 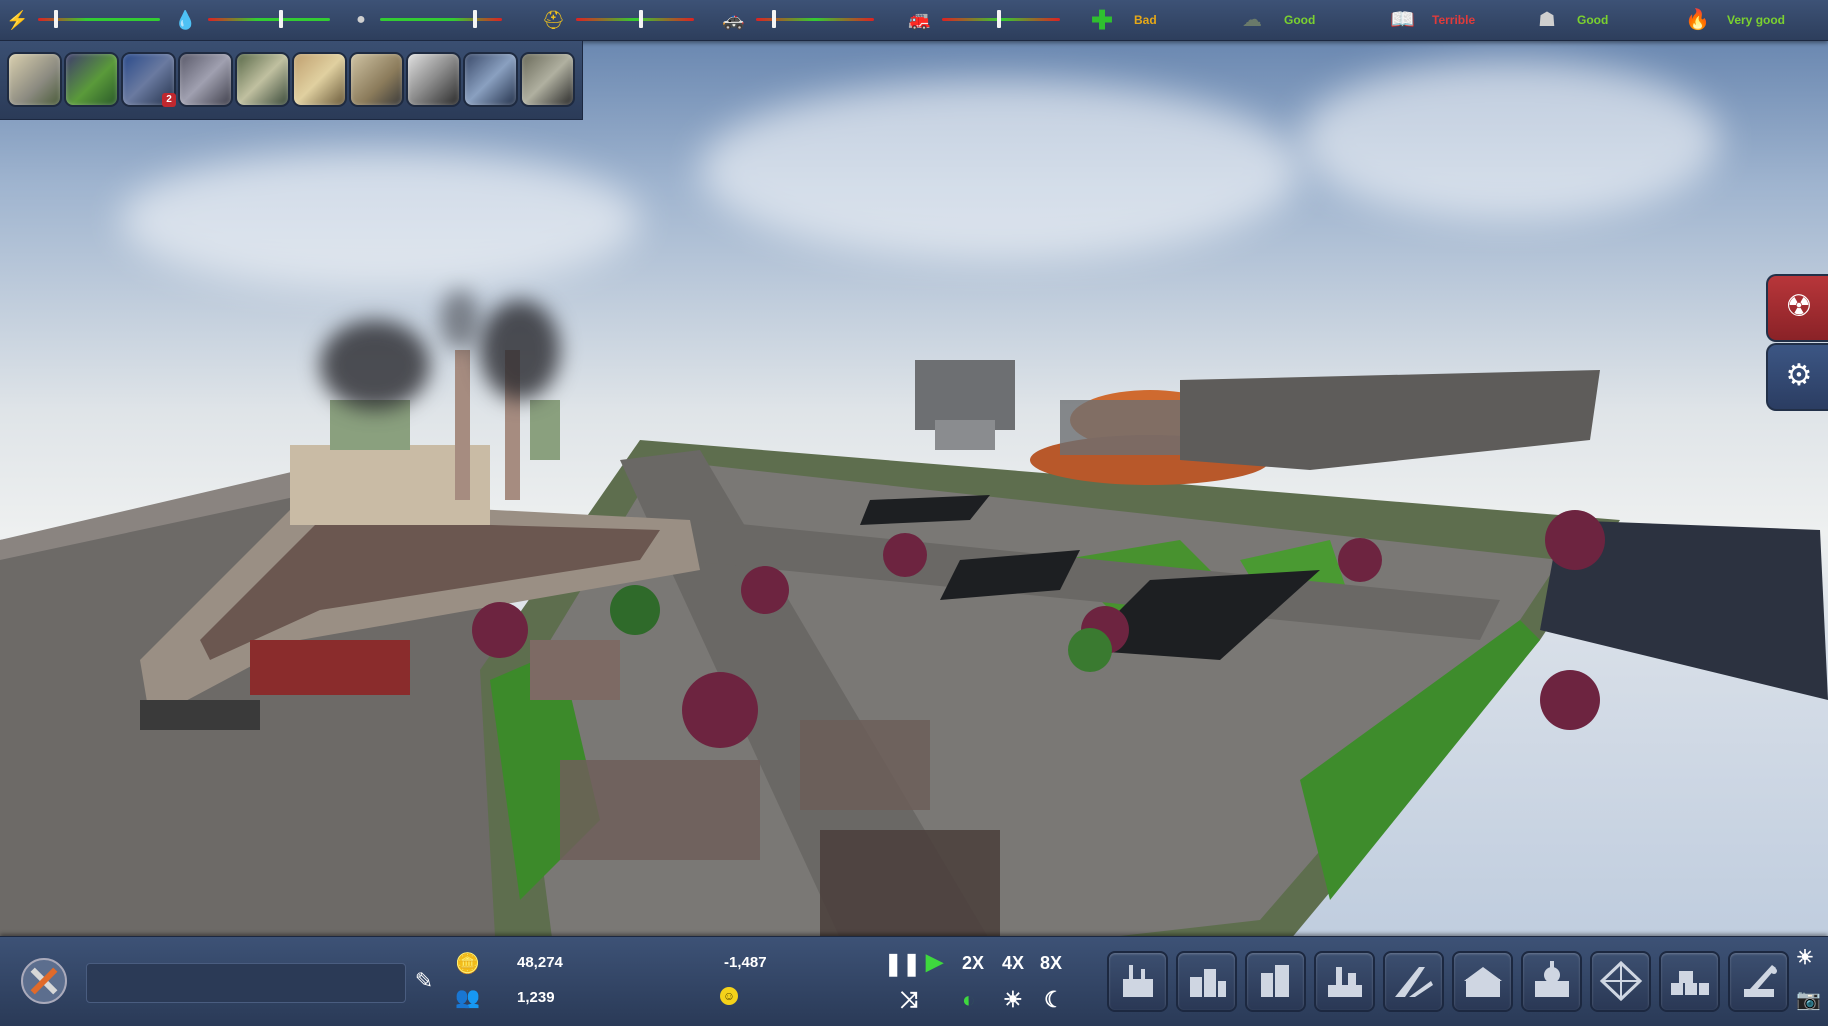 I want to click on police-service-icon: 🚓, so click(x=733, y=20).